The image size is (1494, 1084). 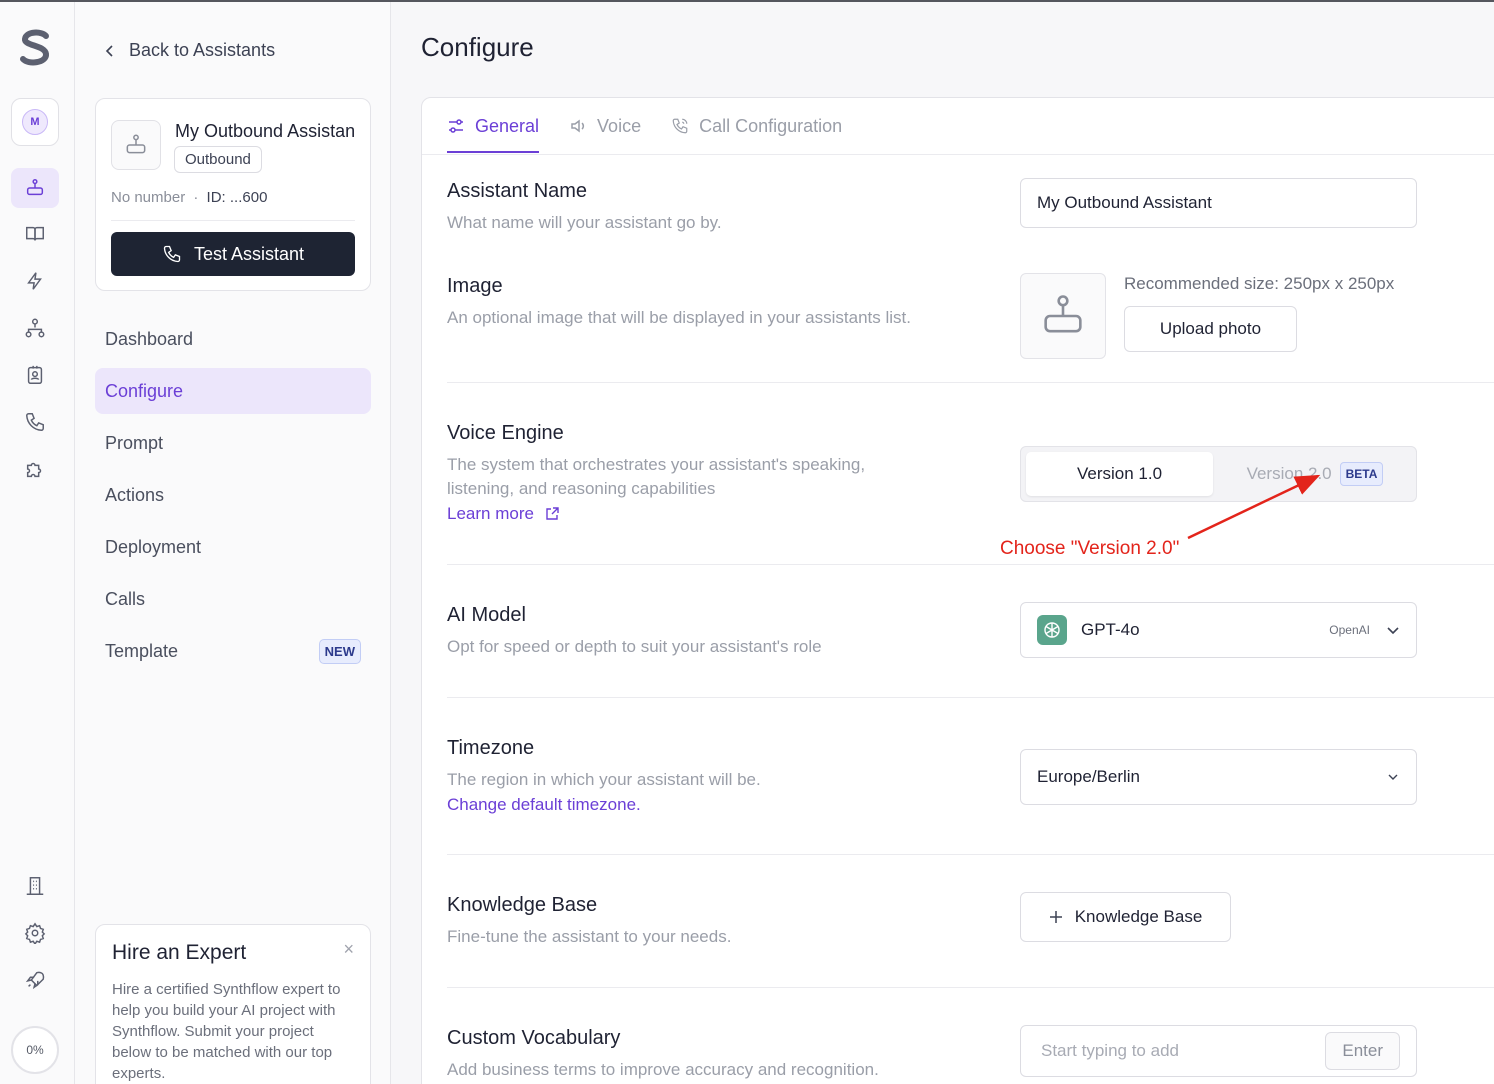 I want to click on new-badge: NEW, so click(x=339, y=651).